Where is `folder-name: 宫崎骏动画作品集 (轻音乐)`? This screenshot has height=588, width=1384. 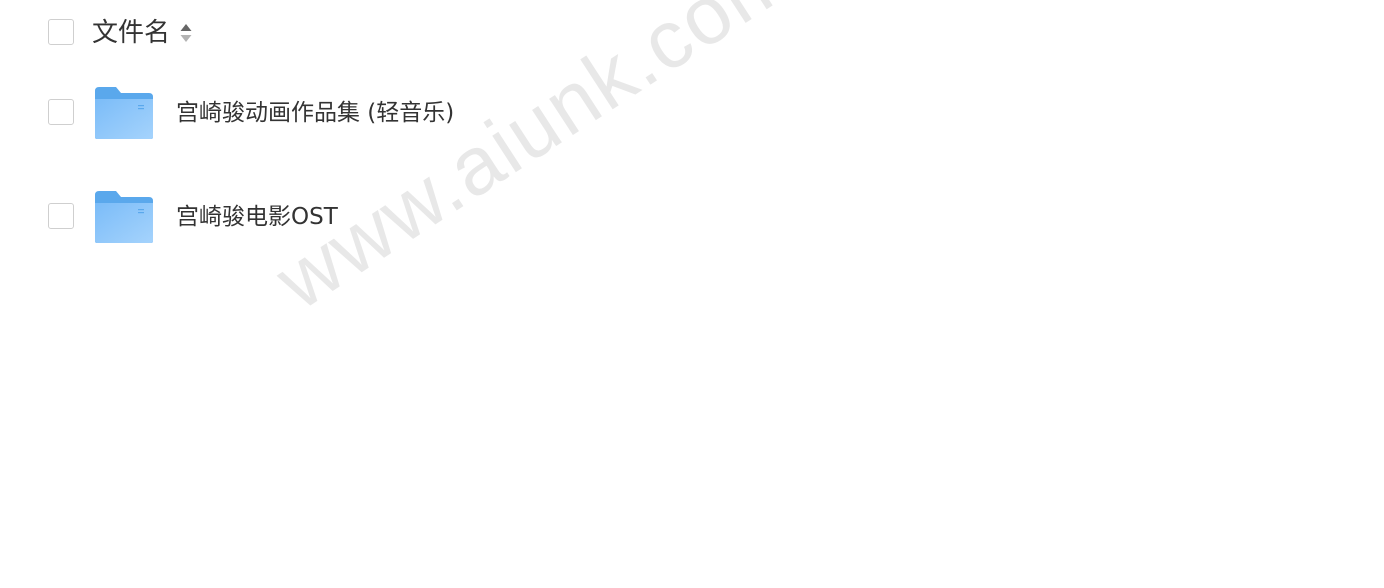
folder-name: 宫崎骏动画作品集 (轻音乐) is located at coordinates (315, 113).